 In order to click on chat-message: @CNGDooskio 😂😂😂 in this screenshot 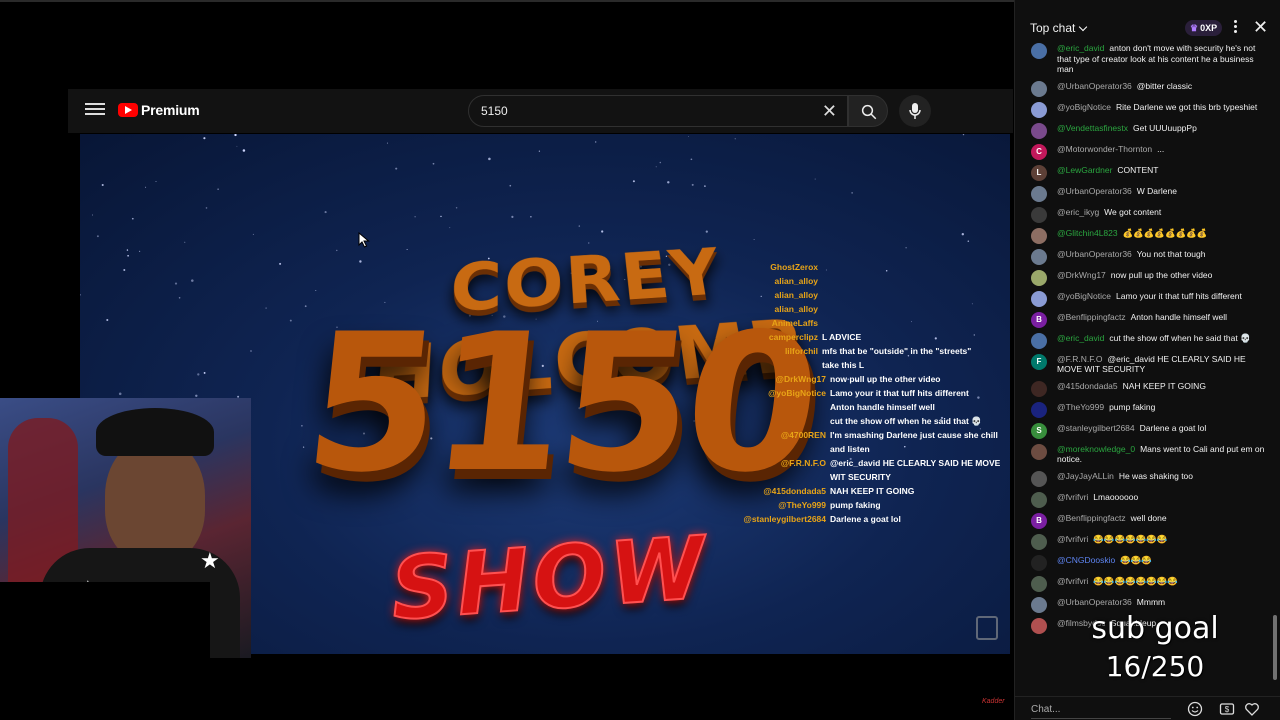, I will do `click(1144, 562)`.